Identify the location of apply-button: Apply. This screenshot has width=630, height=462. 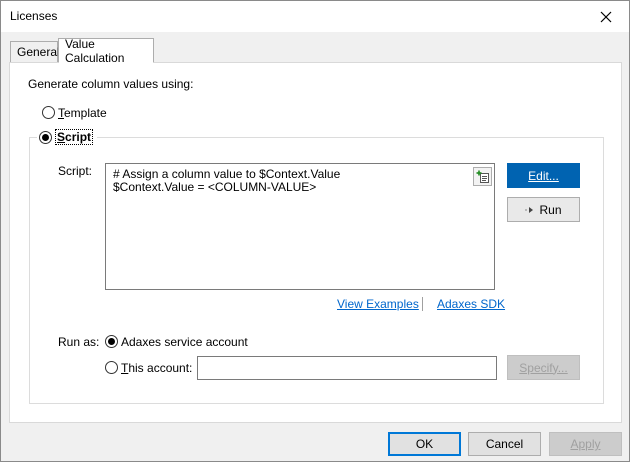
(585, 444).